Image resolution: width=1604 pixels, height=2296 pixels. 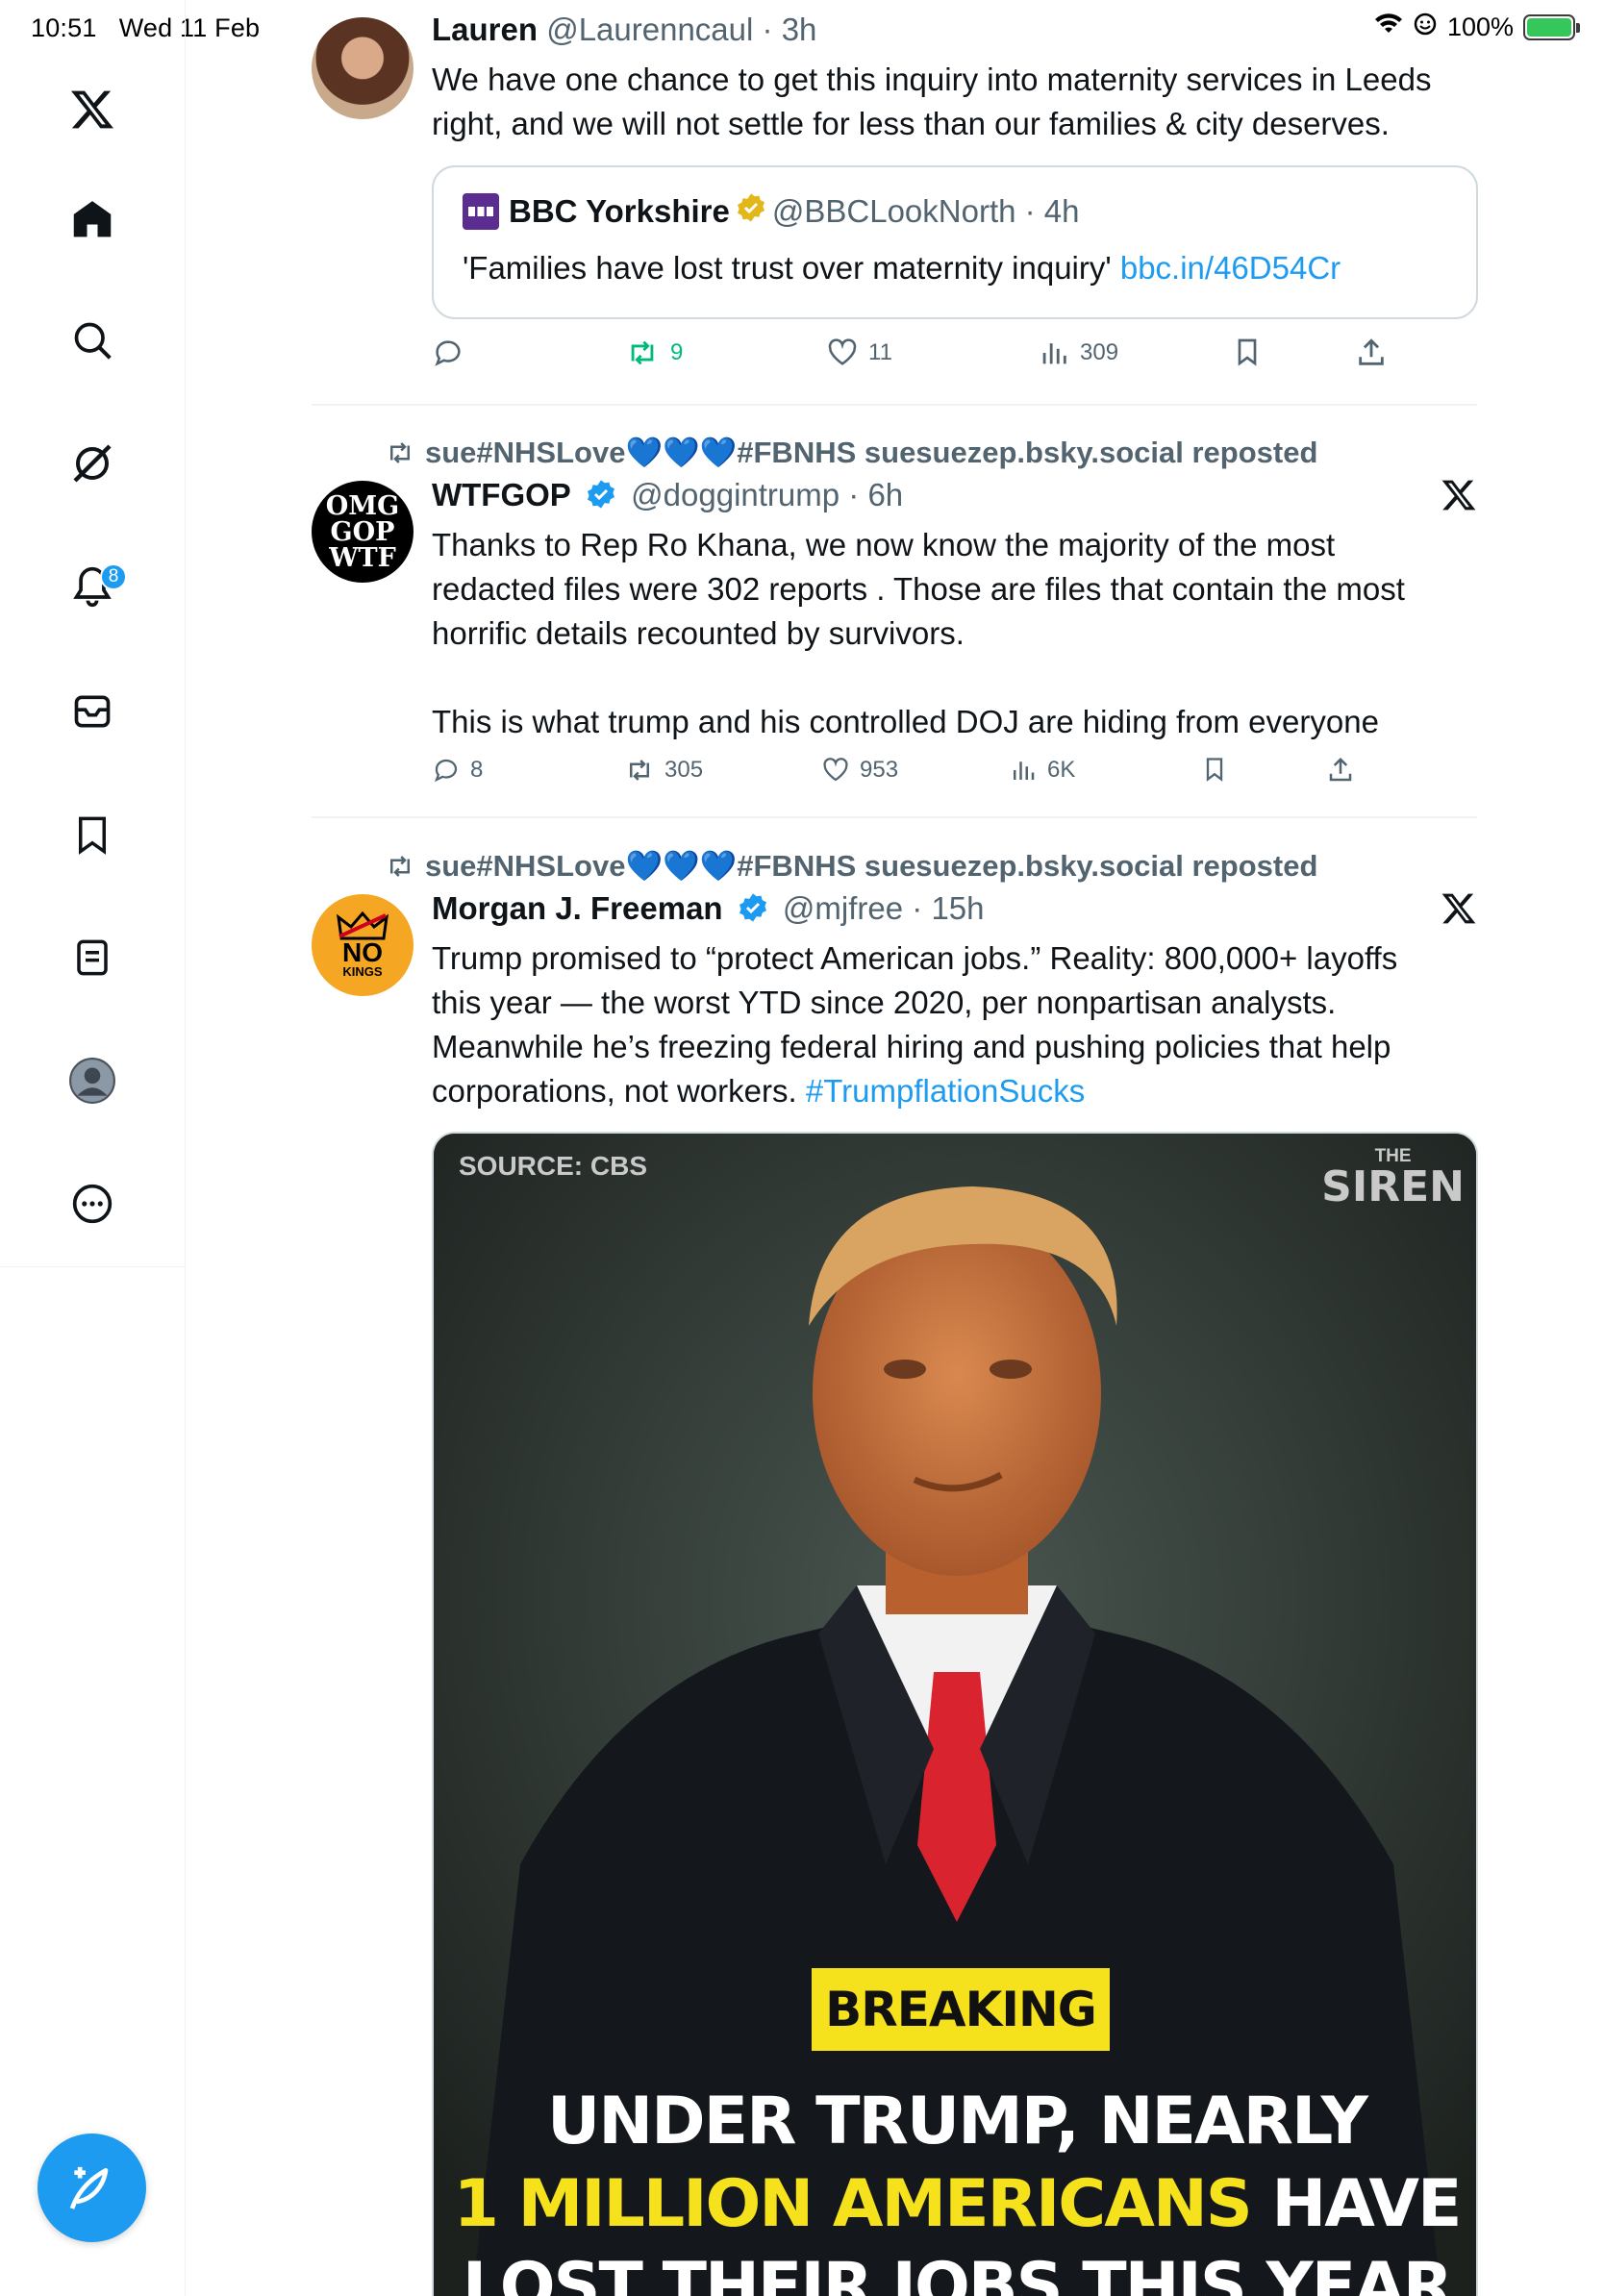 What do you see at coordinates (363, 532) in the screenshot?
I see `avatar: OMG GOP WTF` at bounding box center [363, 532].